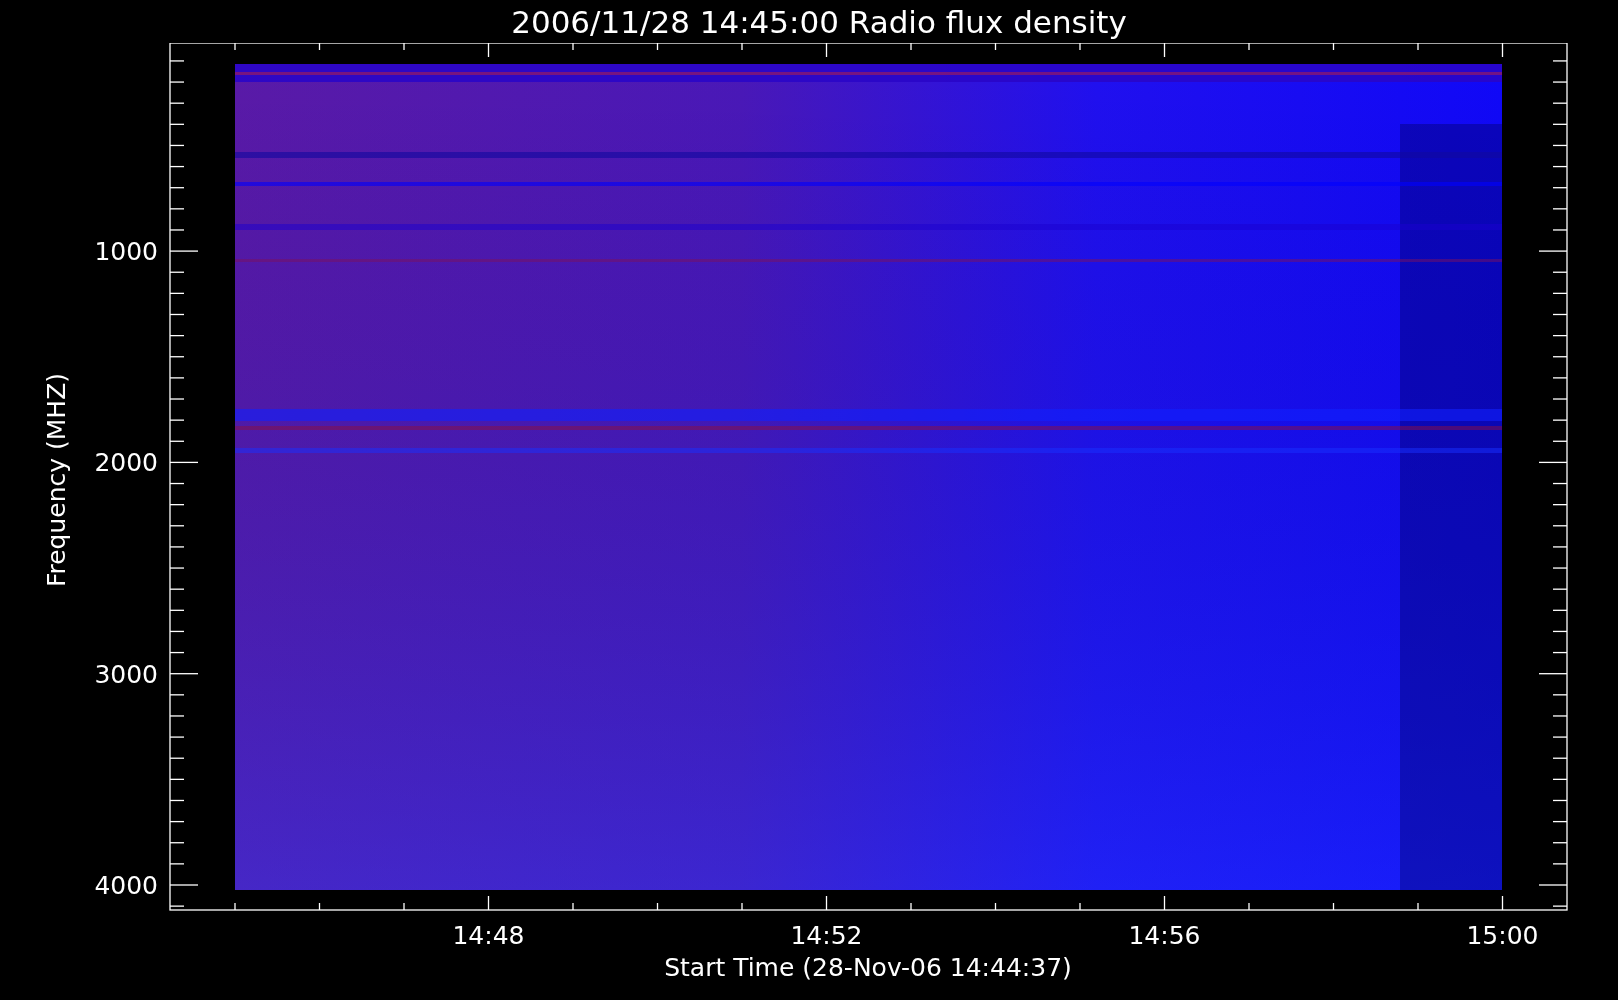  Describe the element at coordinates (126, 252) in the screenshot. I see `tick-label: 1000` at that location.